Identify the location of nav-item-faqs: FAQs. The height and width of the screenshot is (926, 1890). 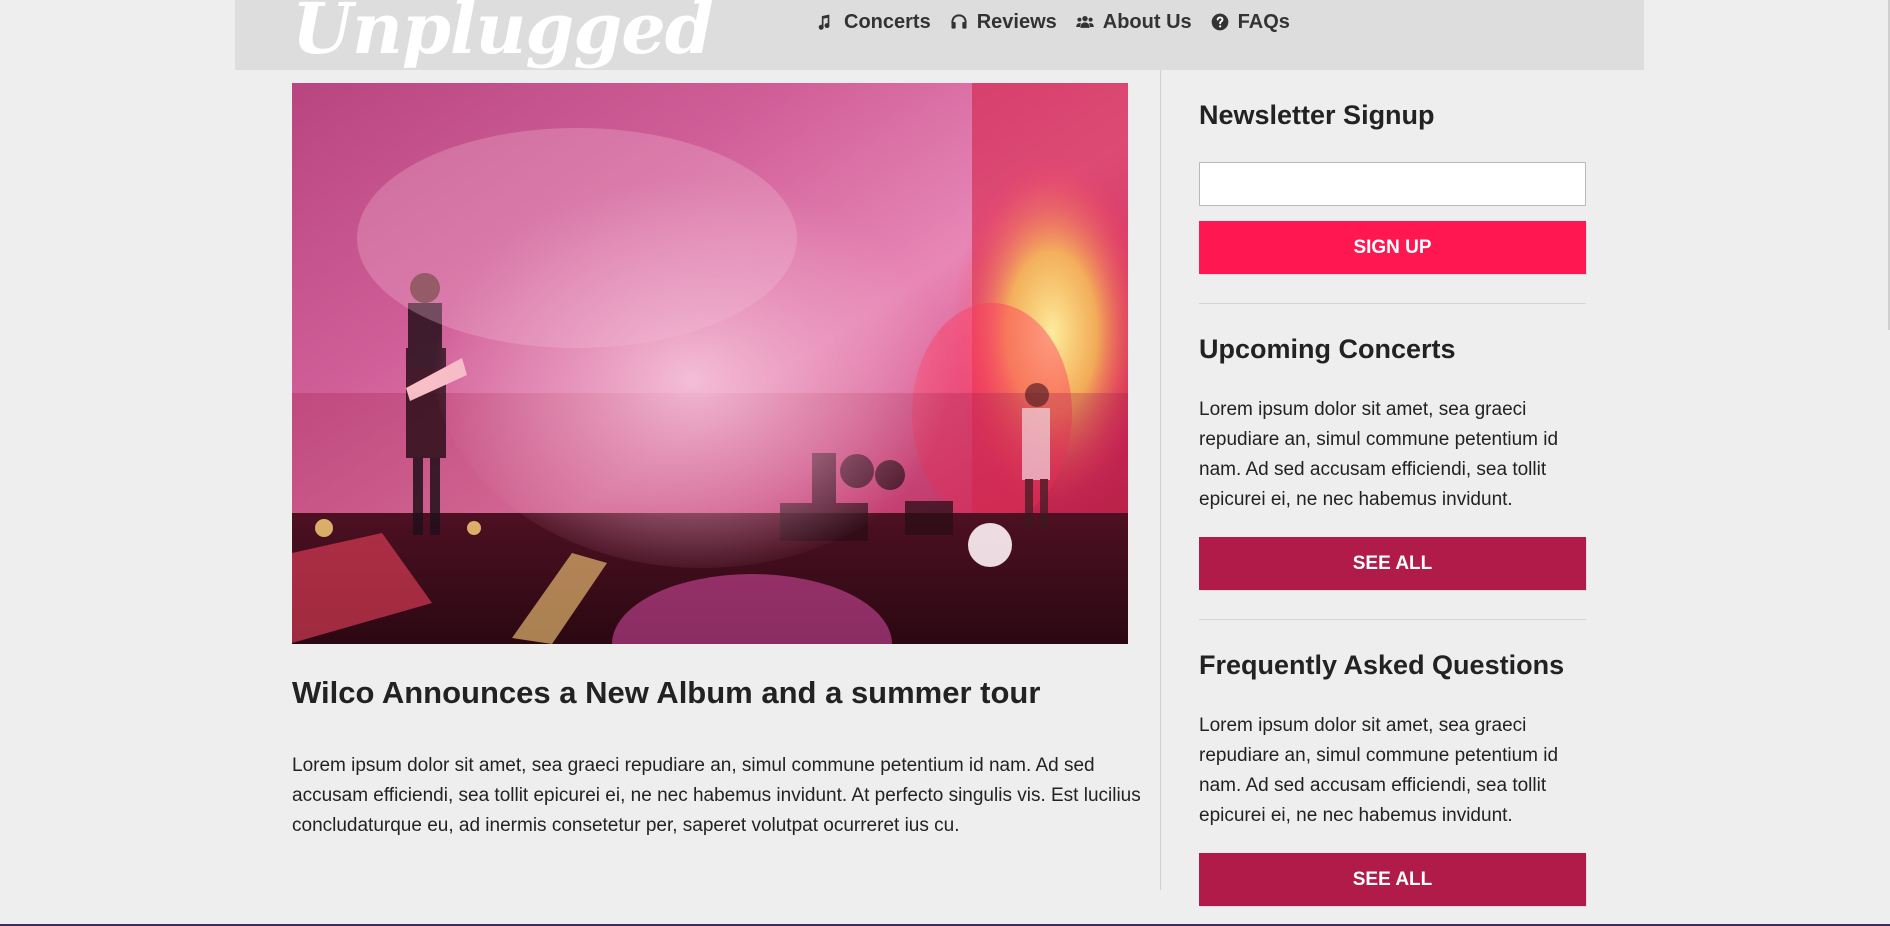
(1250, 22).